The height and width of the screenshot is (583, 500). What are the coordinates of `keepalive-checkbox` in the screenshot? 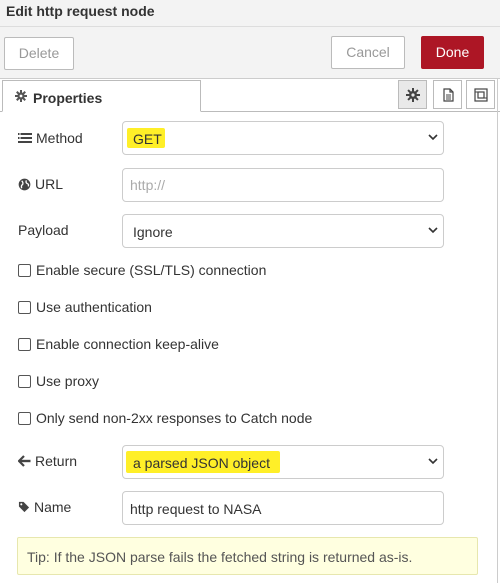 It's located at (24, 344).